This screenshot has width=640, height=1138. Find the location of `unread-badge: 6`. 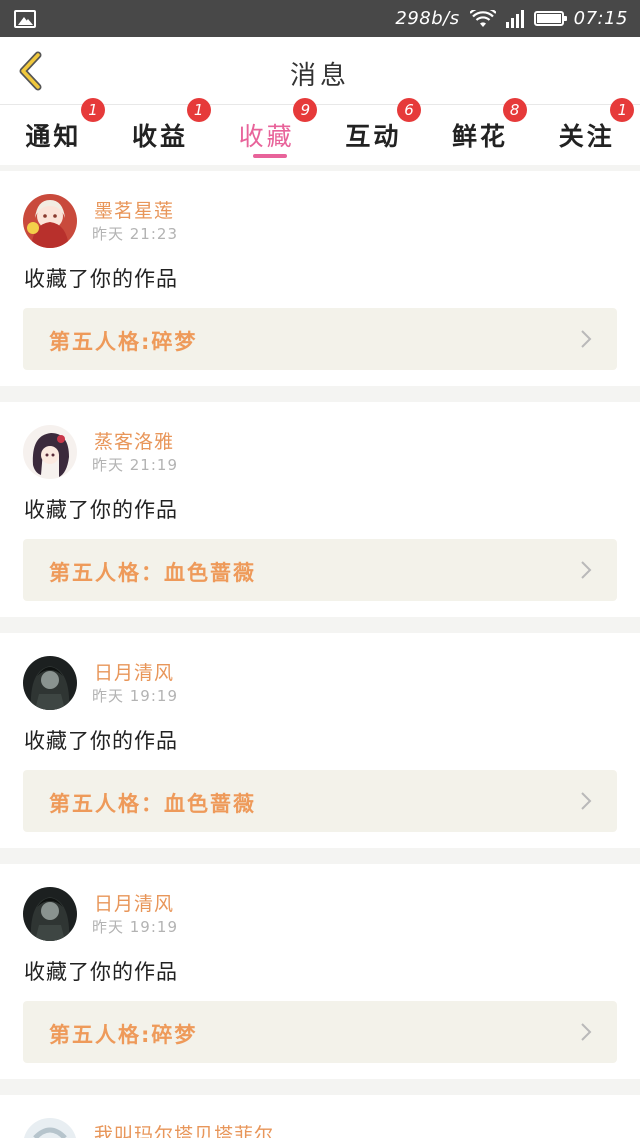

unread-badge: 6 is located at coordinates (409, 110).